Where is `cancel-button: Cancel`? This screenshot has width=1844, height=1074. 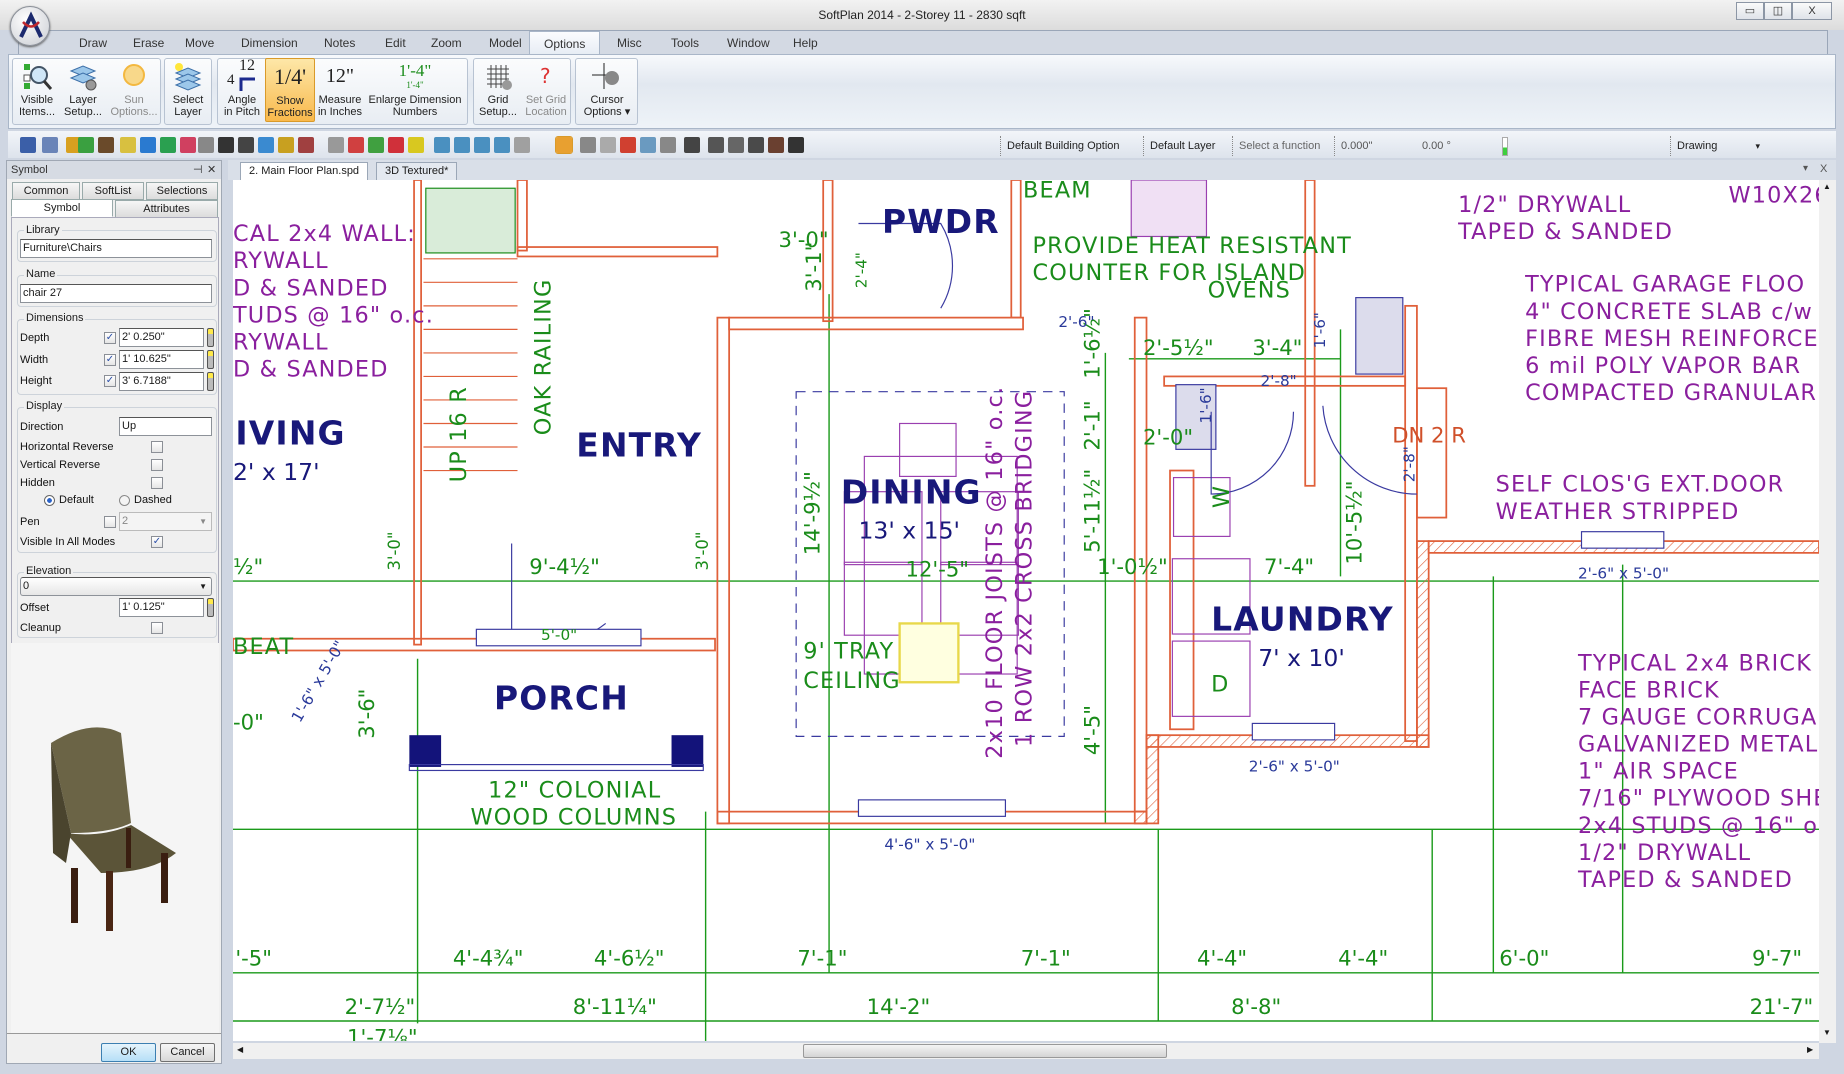
cancel-button: Cancel is located at coordinates (187, 1052).